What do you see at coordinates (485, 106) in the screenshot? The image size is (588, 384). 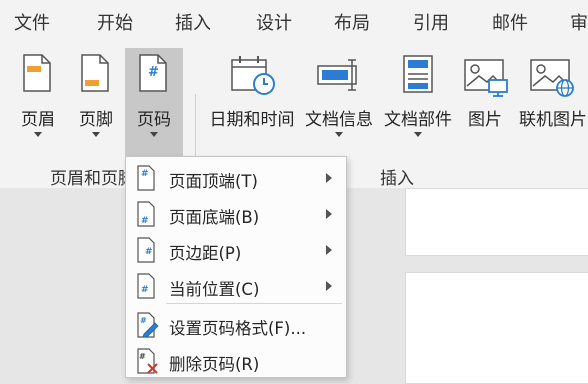 I see `picture-button: 图片` at bounding box center [485, 106].